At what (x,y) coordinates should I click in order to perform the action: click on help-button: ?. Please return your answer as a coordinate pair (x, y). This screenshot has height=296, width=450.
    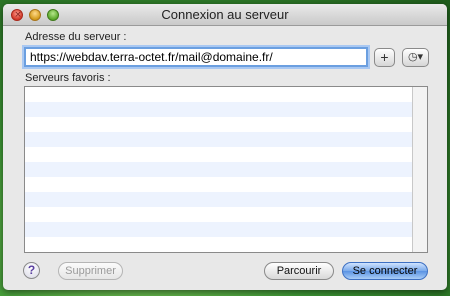
    Looking at the image, I should click on (31, 270).